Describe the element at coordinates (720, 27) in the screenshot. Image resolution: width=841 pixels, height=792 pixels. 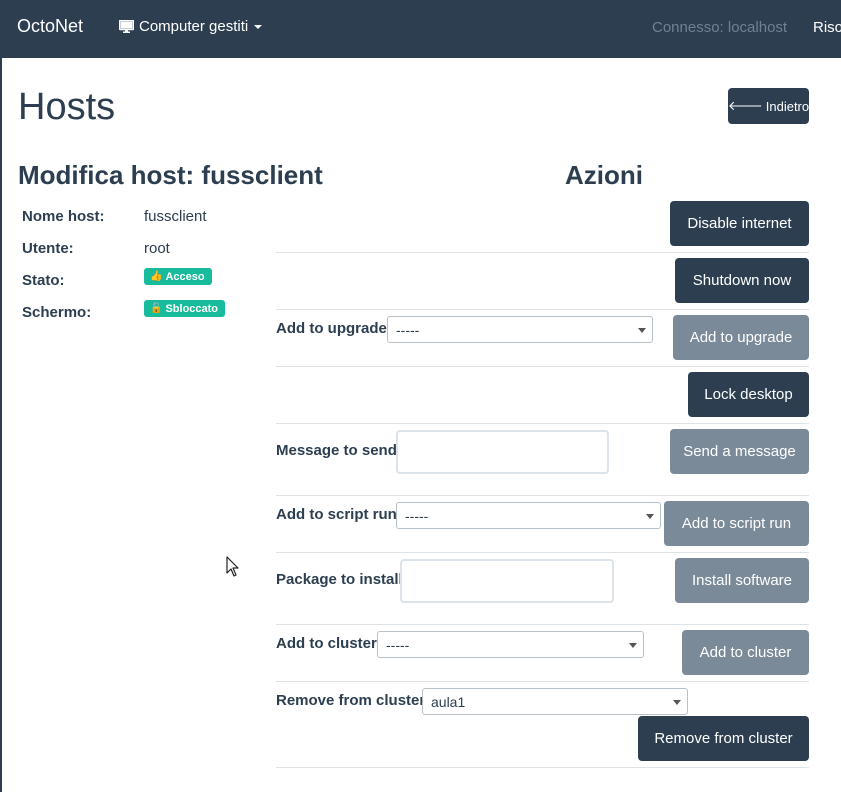
I see `connection-status: Connesso: localhost` at that location.